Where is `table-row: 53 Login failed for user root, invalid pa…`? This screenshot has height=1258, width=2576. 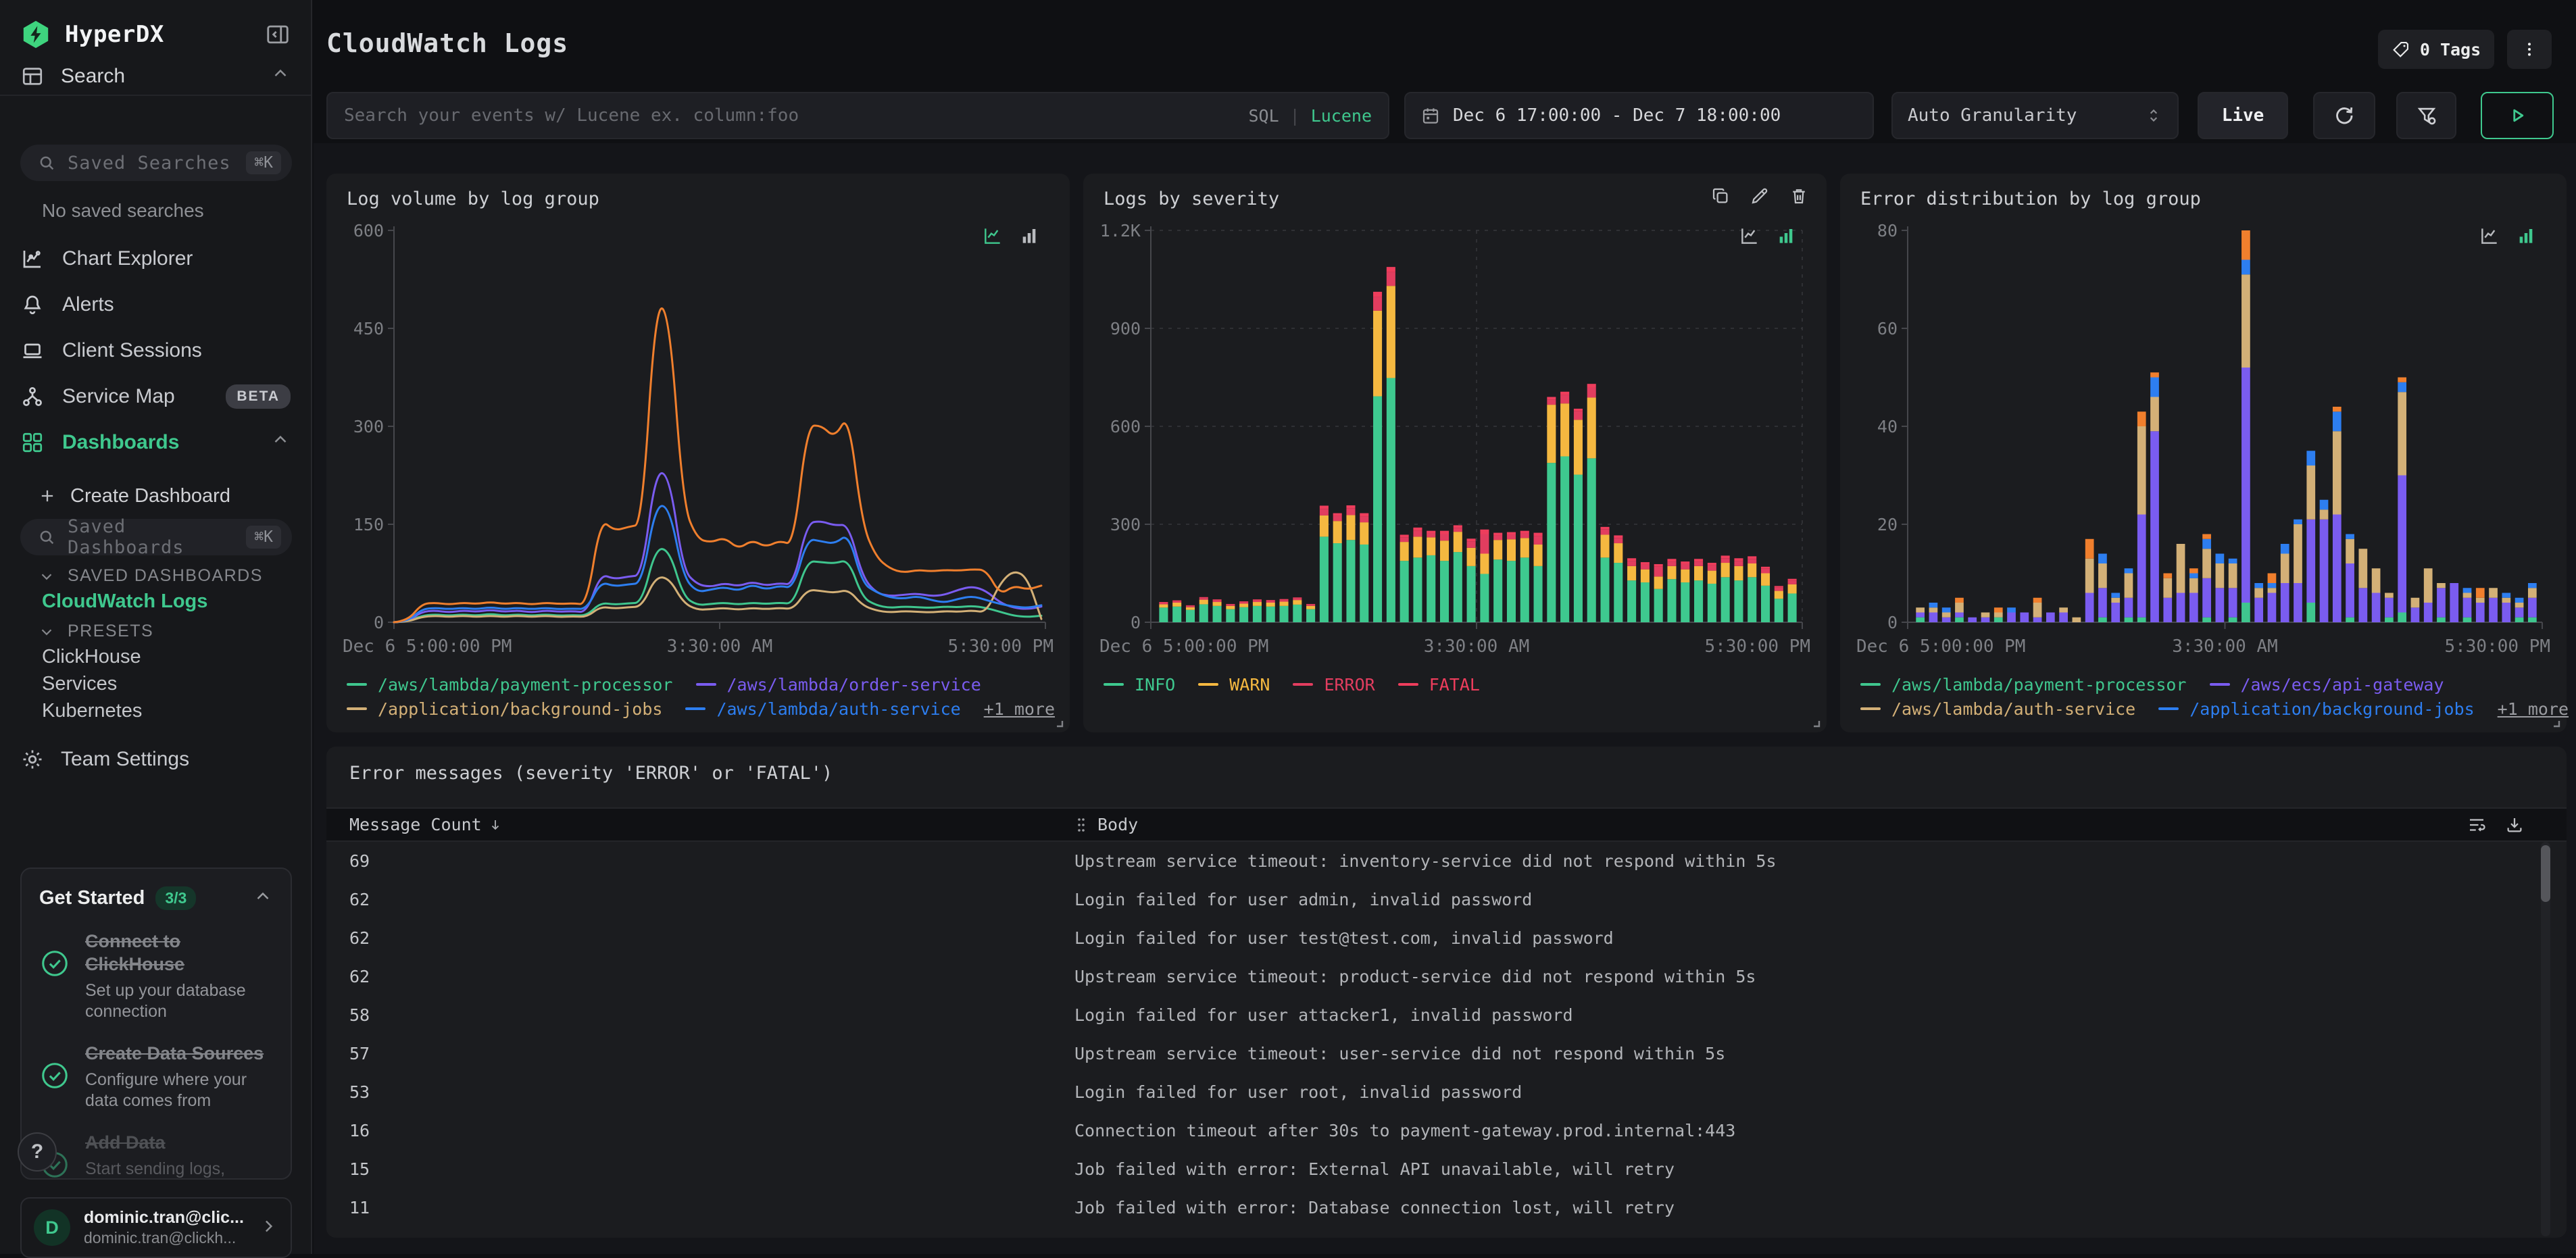
table-row: 53 Login failed for user root, invalid pa… is located at coordinates (1446, 1092).